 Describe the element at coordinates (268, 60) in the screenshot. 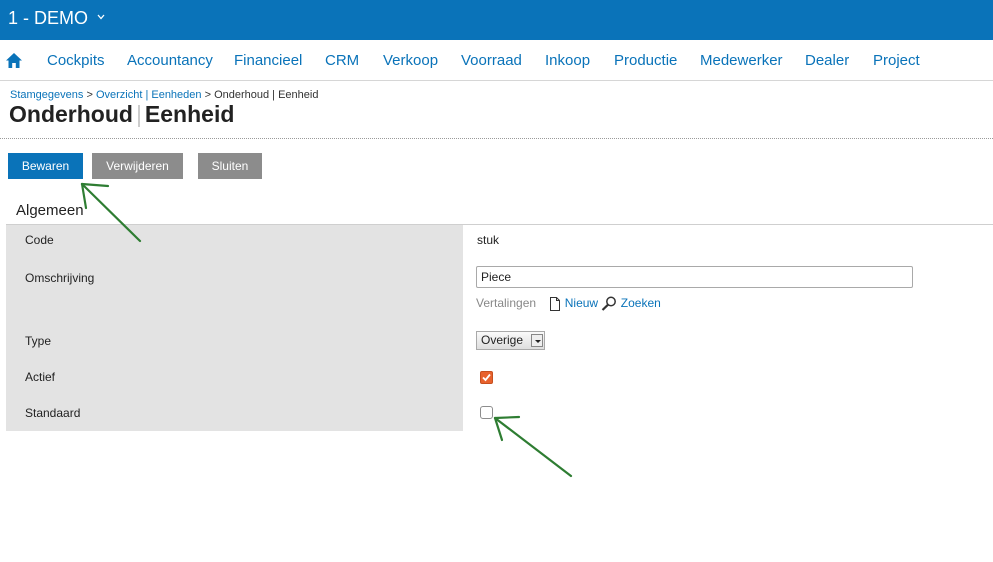

I see `nav-financieel: Financieel` at that location.